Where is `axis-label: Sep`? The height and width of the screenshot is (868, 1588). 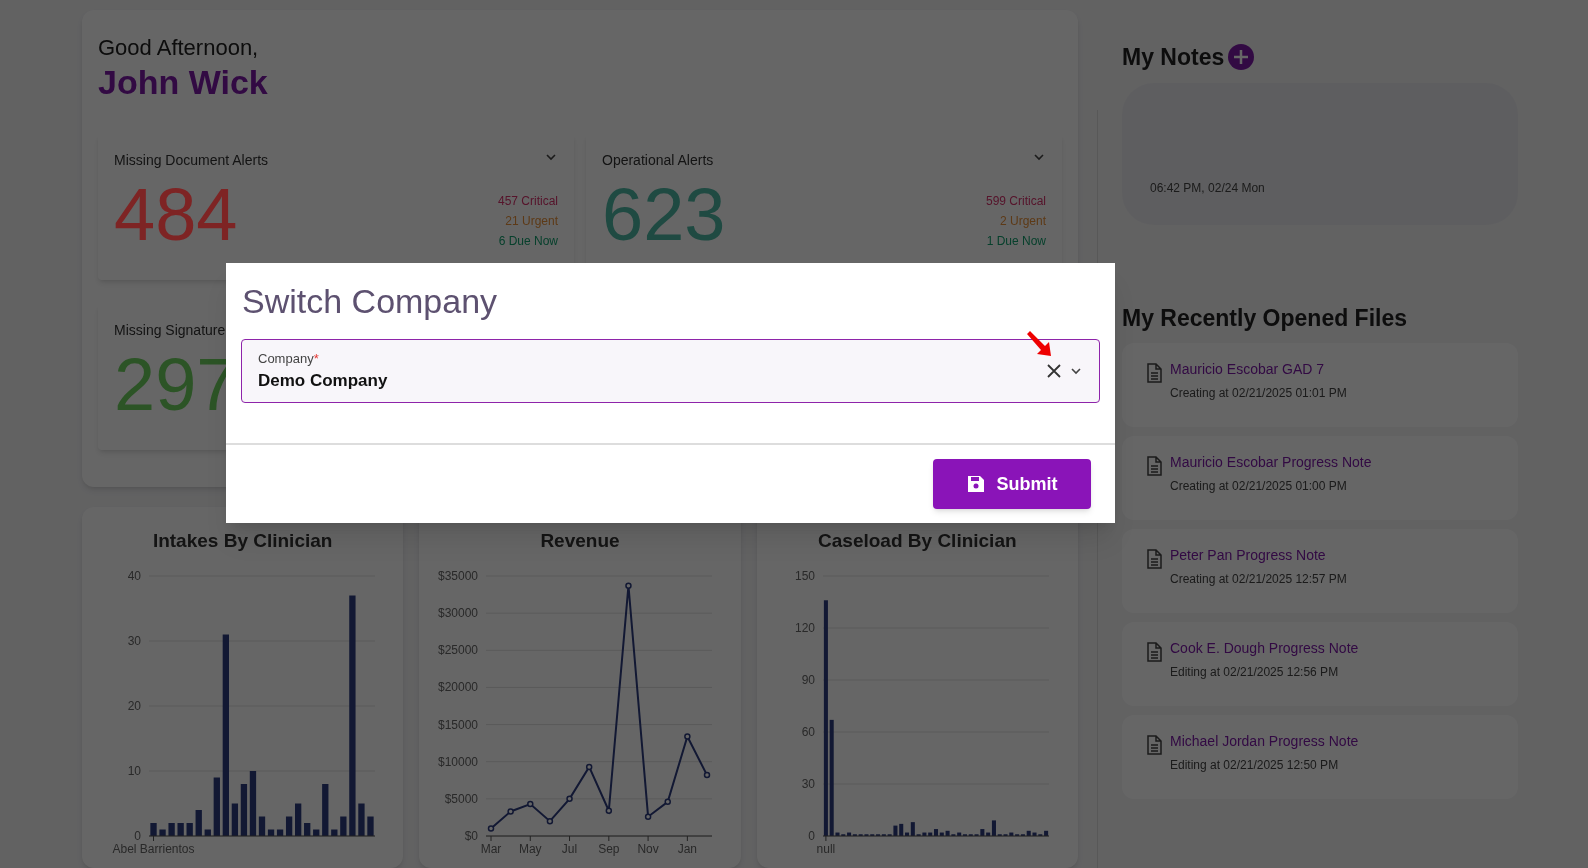
axis-label: Sep is located at coordinates (609, 848).